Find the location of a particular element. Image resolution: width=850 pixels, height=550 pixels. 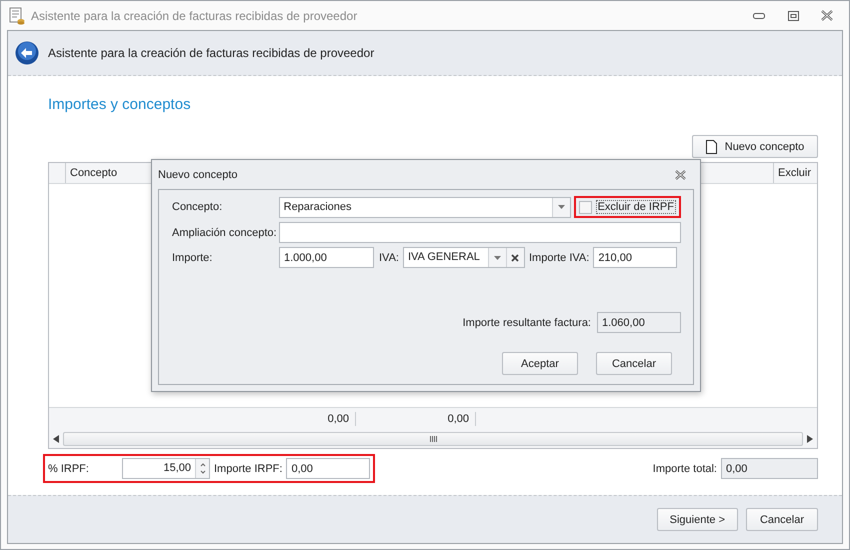

new-concept-button: Nuevo concepto is located at coordinates (755, 146).